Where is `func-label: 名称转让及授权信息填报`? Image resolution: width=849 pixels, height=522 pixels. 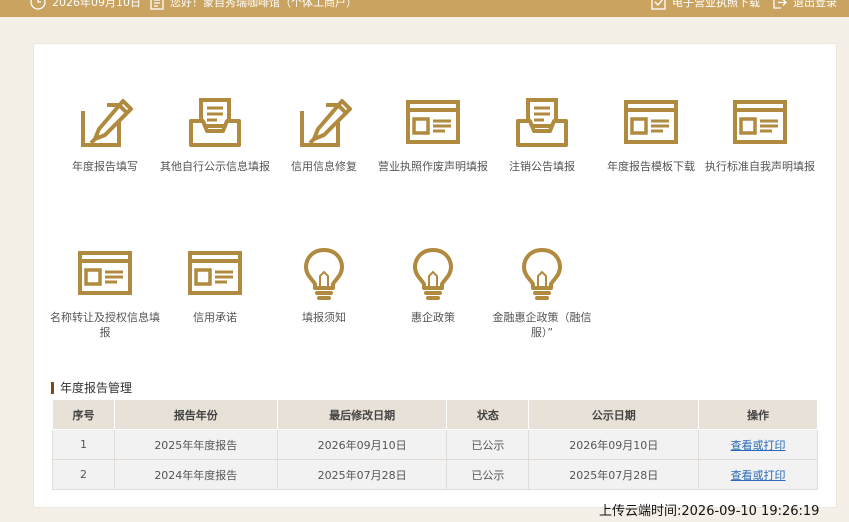
func-label: 名称转让及授权信息填报 is located at coordinates (105, 325).